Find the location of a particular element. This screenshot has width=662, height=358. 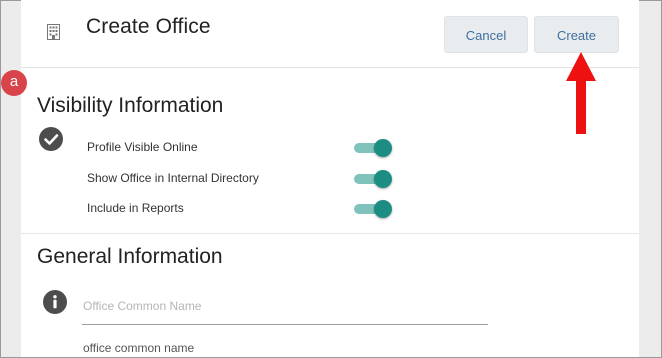

annotation-badge: a is located at coordinates (14, 83).